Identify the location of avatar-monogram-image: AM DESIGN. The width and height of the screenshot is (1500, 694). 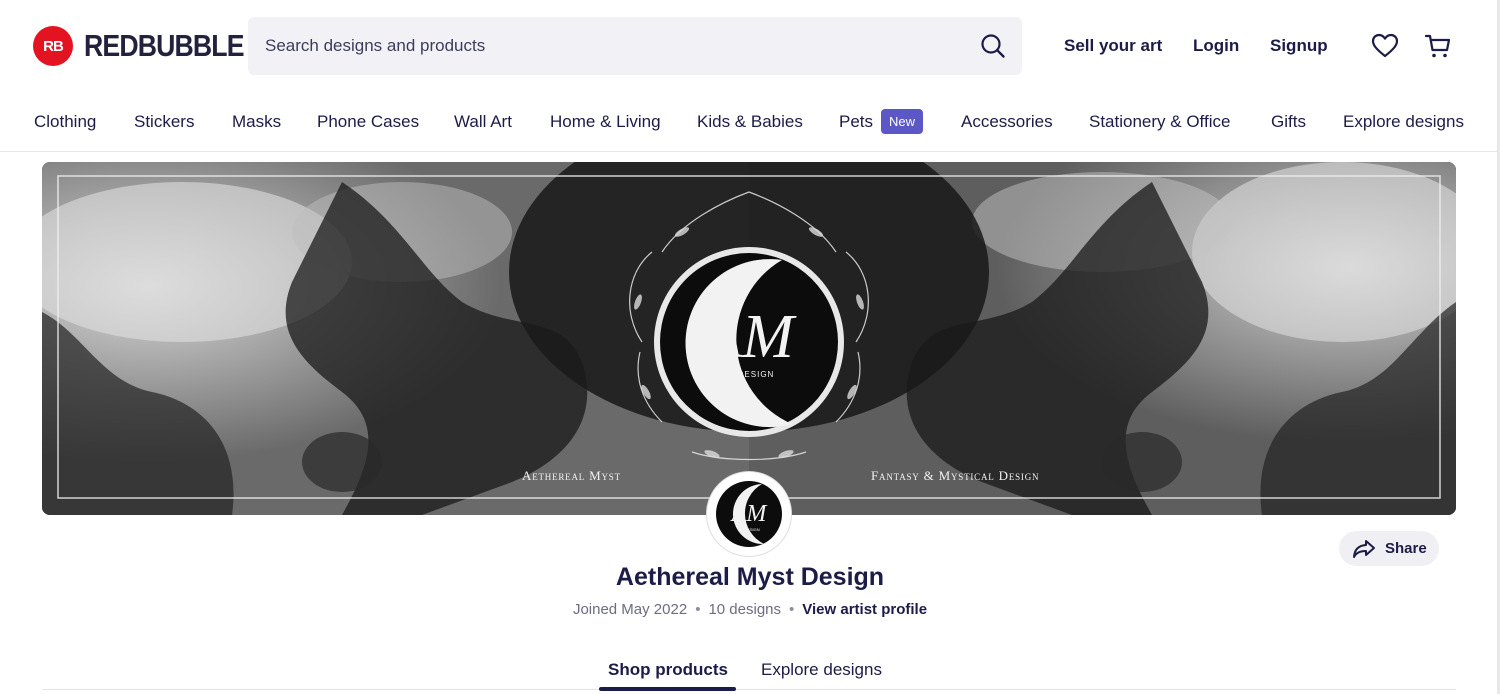
(749, 514).